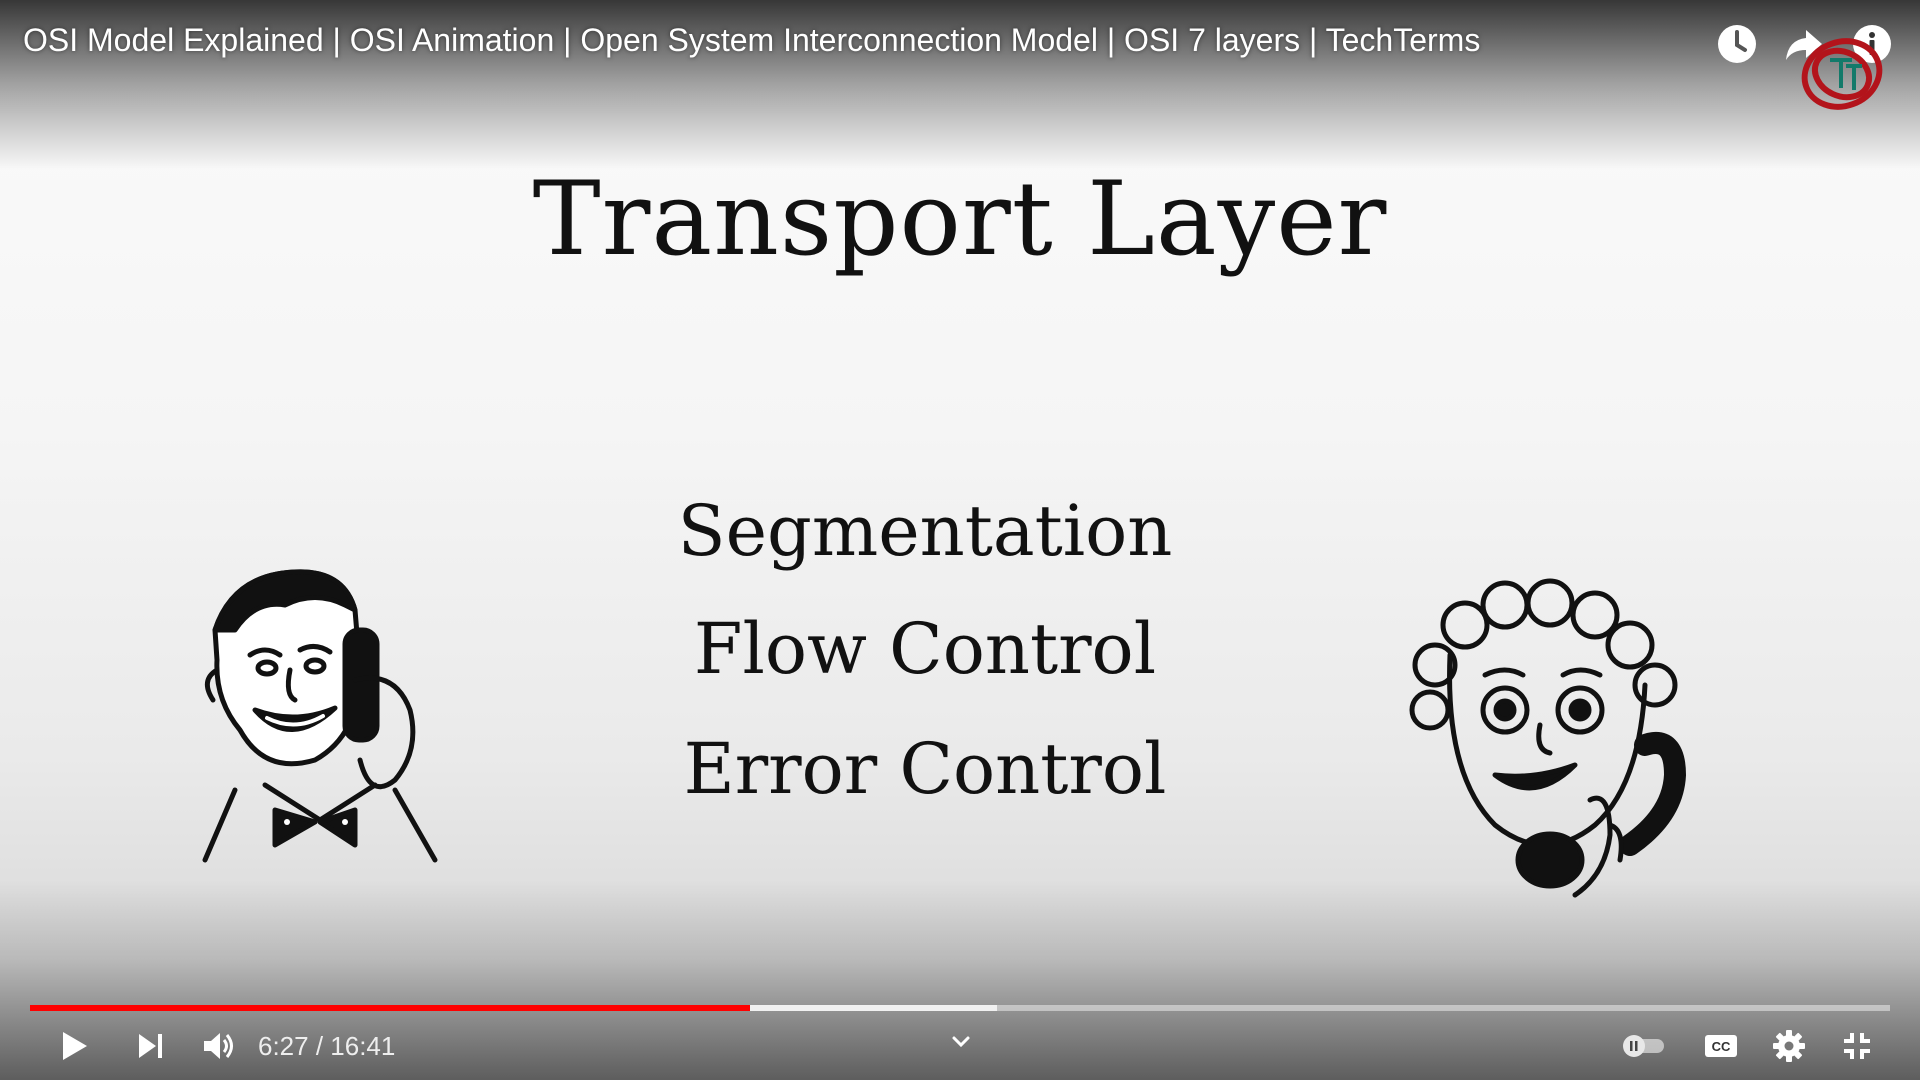 The width and height of the screenshot is (1920, 1080). What do you see at coordinates (960, 1008) in the screenshot?
I see `progress-bar` at bounding box center [960, 1008].